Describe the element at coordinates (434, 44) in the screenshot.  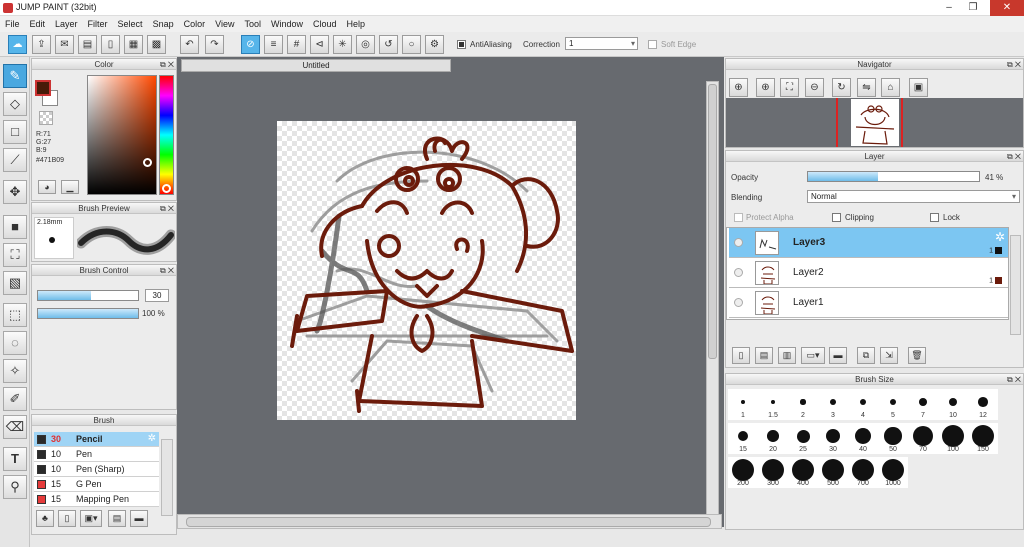
I see `snap-settings-gear-icon: ⚙` at that location.